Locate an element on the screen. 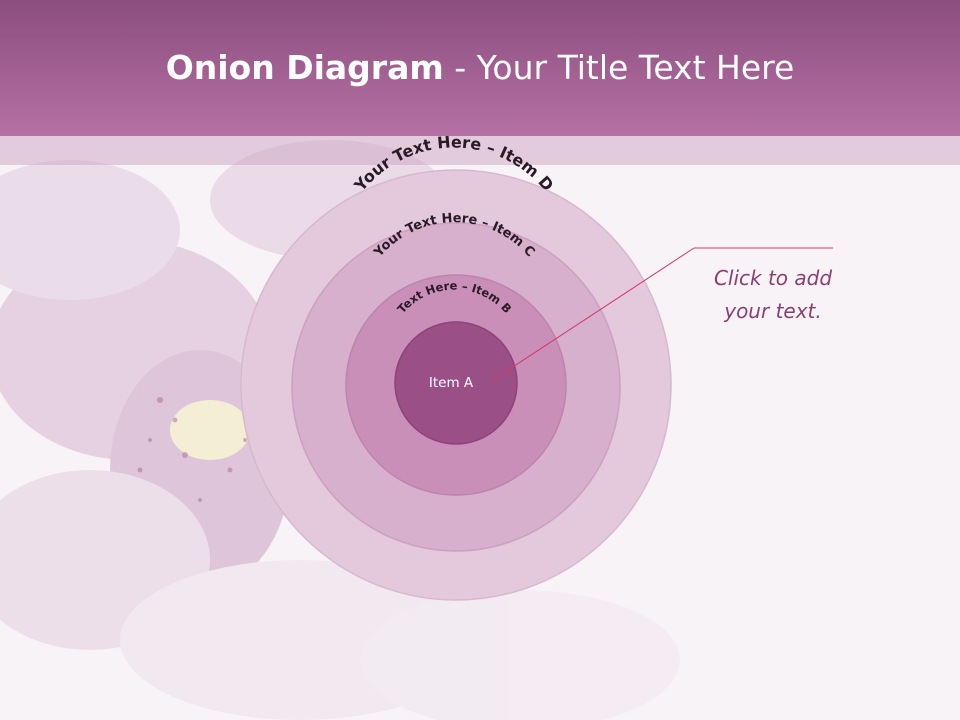 This screenshot has height=720, width=960. layer-a-label: Item A is located at coordinates (451, 383).